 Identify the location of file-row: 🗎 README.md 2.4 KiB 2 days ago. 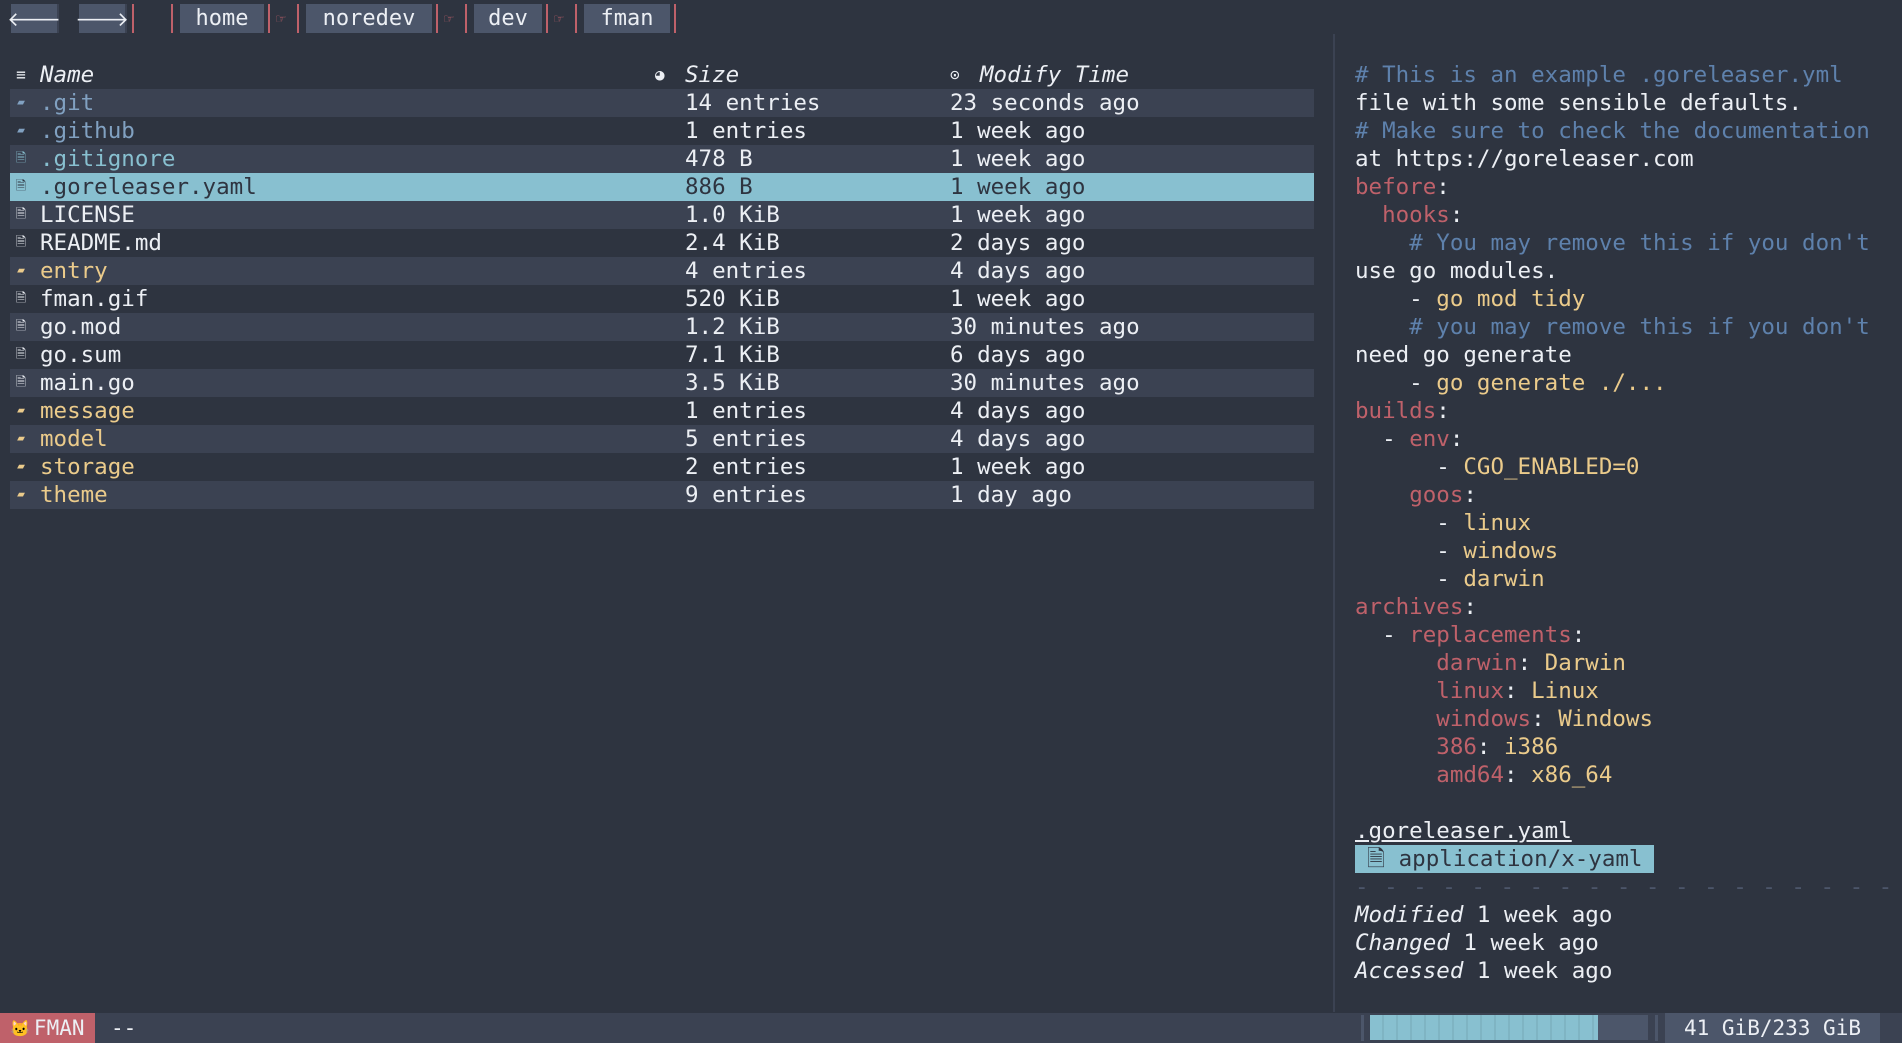
(662, 243).